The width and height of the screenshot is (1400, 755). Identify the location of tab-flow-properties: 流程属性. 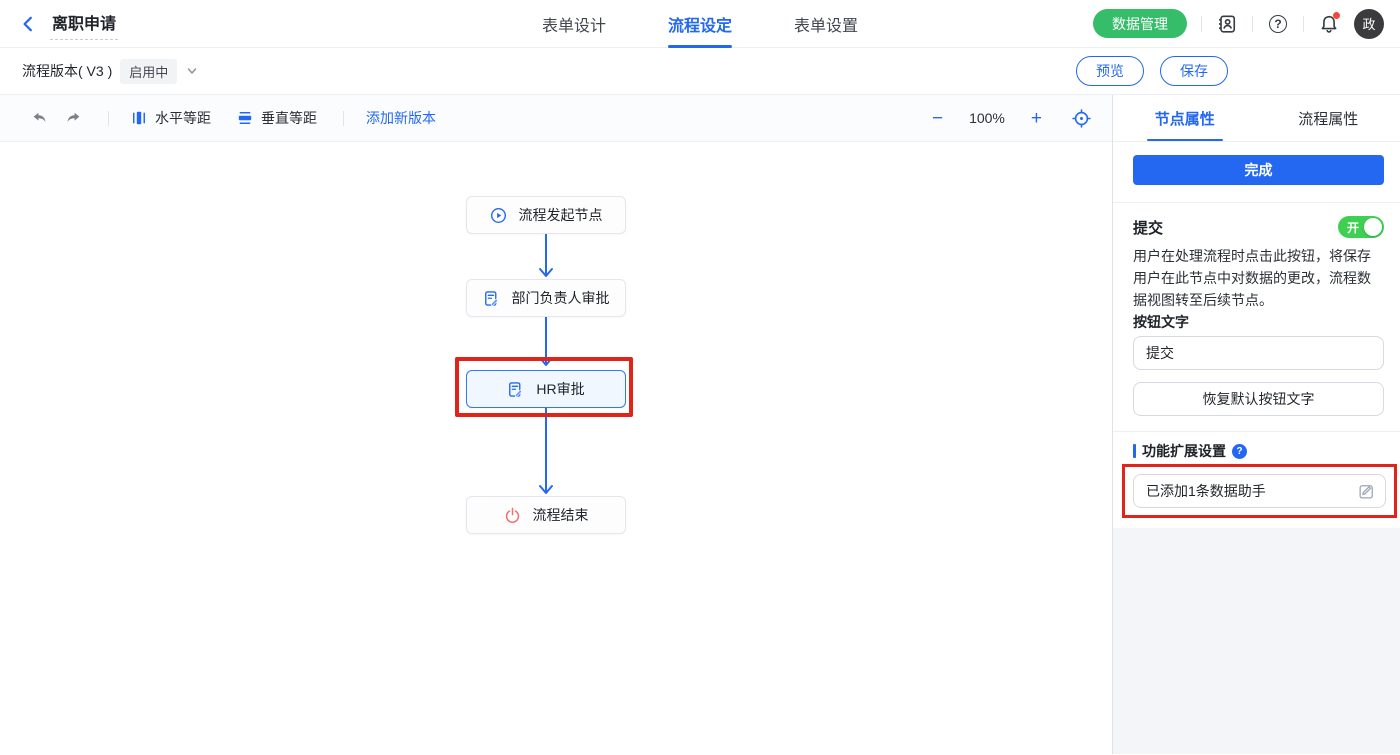
(1328, 118).